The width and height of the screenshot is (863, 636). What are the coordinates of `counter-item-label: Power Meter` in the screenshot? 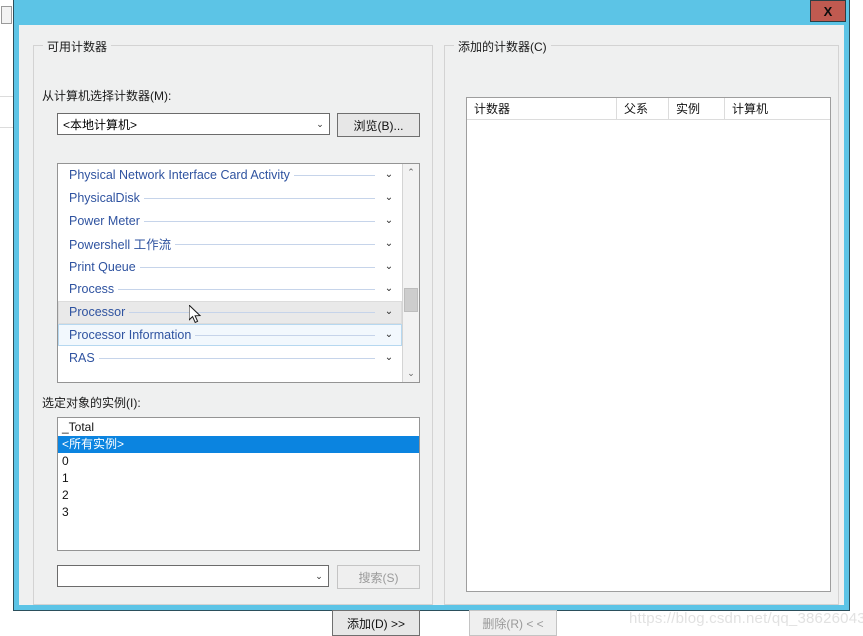 It's located at (106, 220).